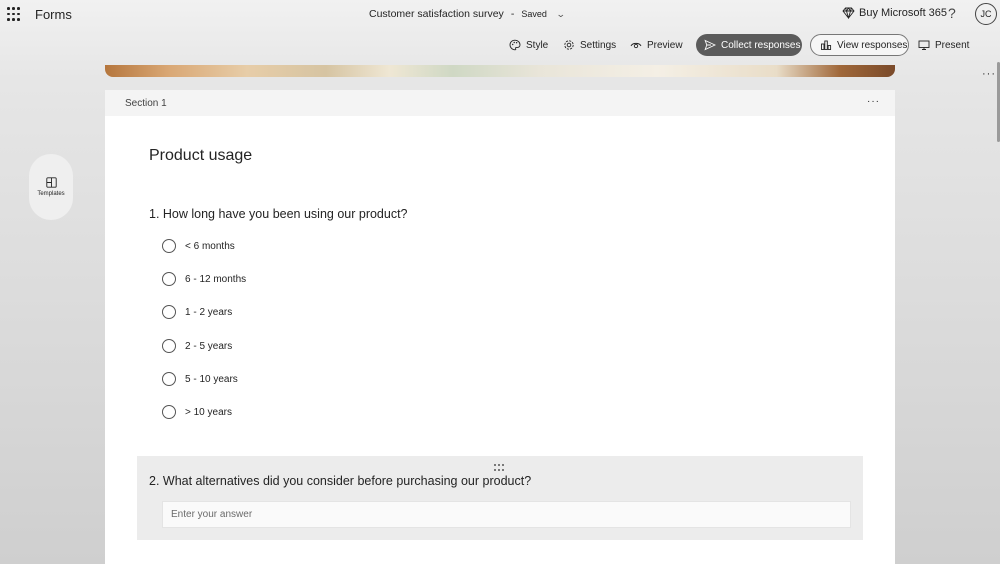  What do you see at coordinates (209, 346) in the screenshot?
I see `option-label: 2 - 5 years` at bounding box center [209, 346].